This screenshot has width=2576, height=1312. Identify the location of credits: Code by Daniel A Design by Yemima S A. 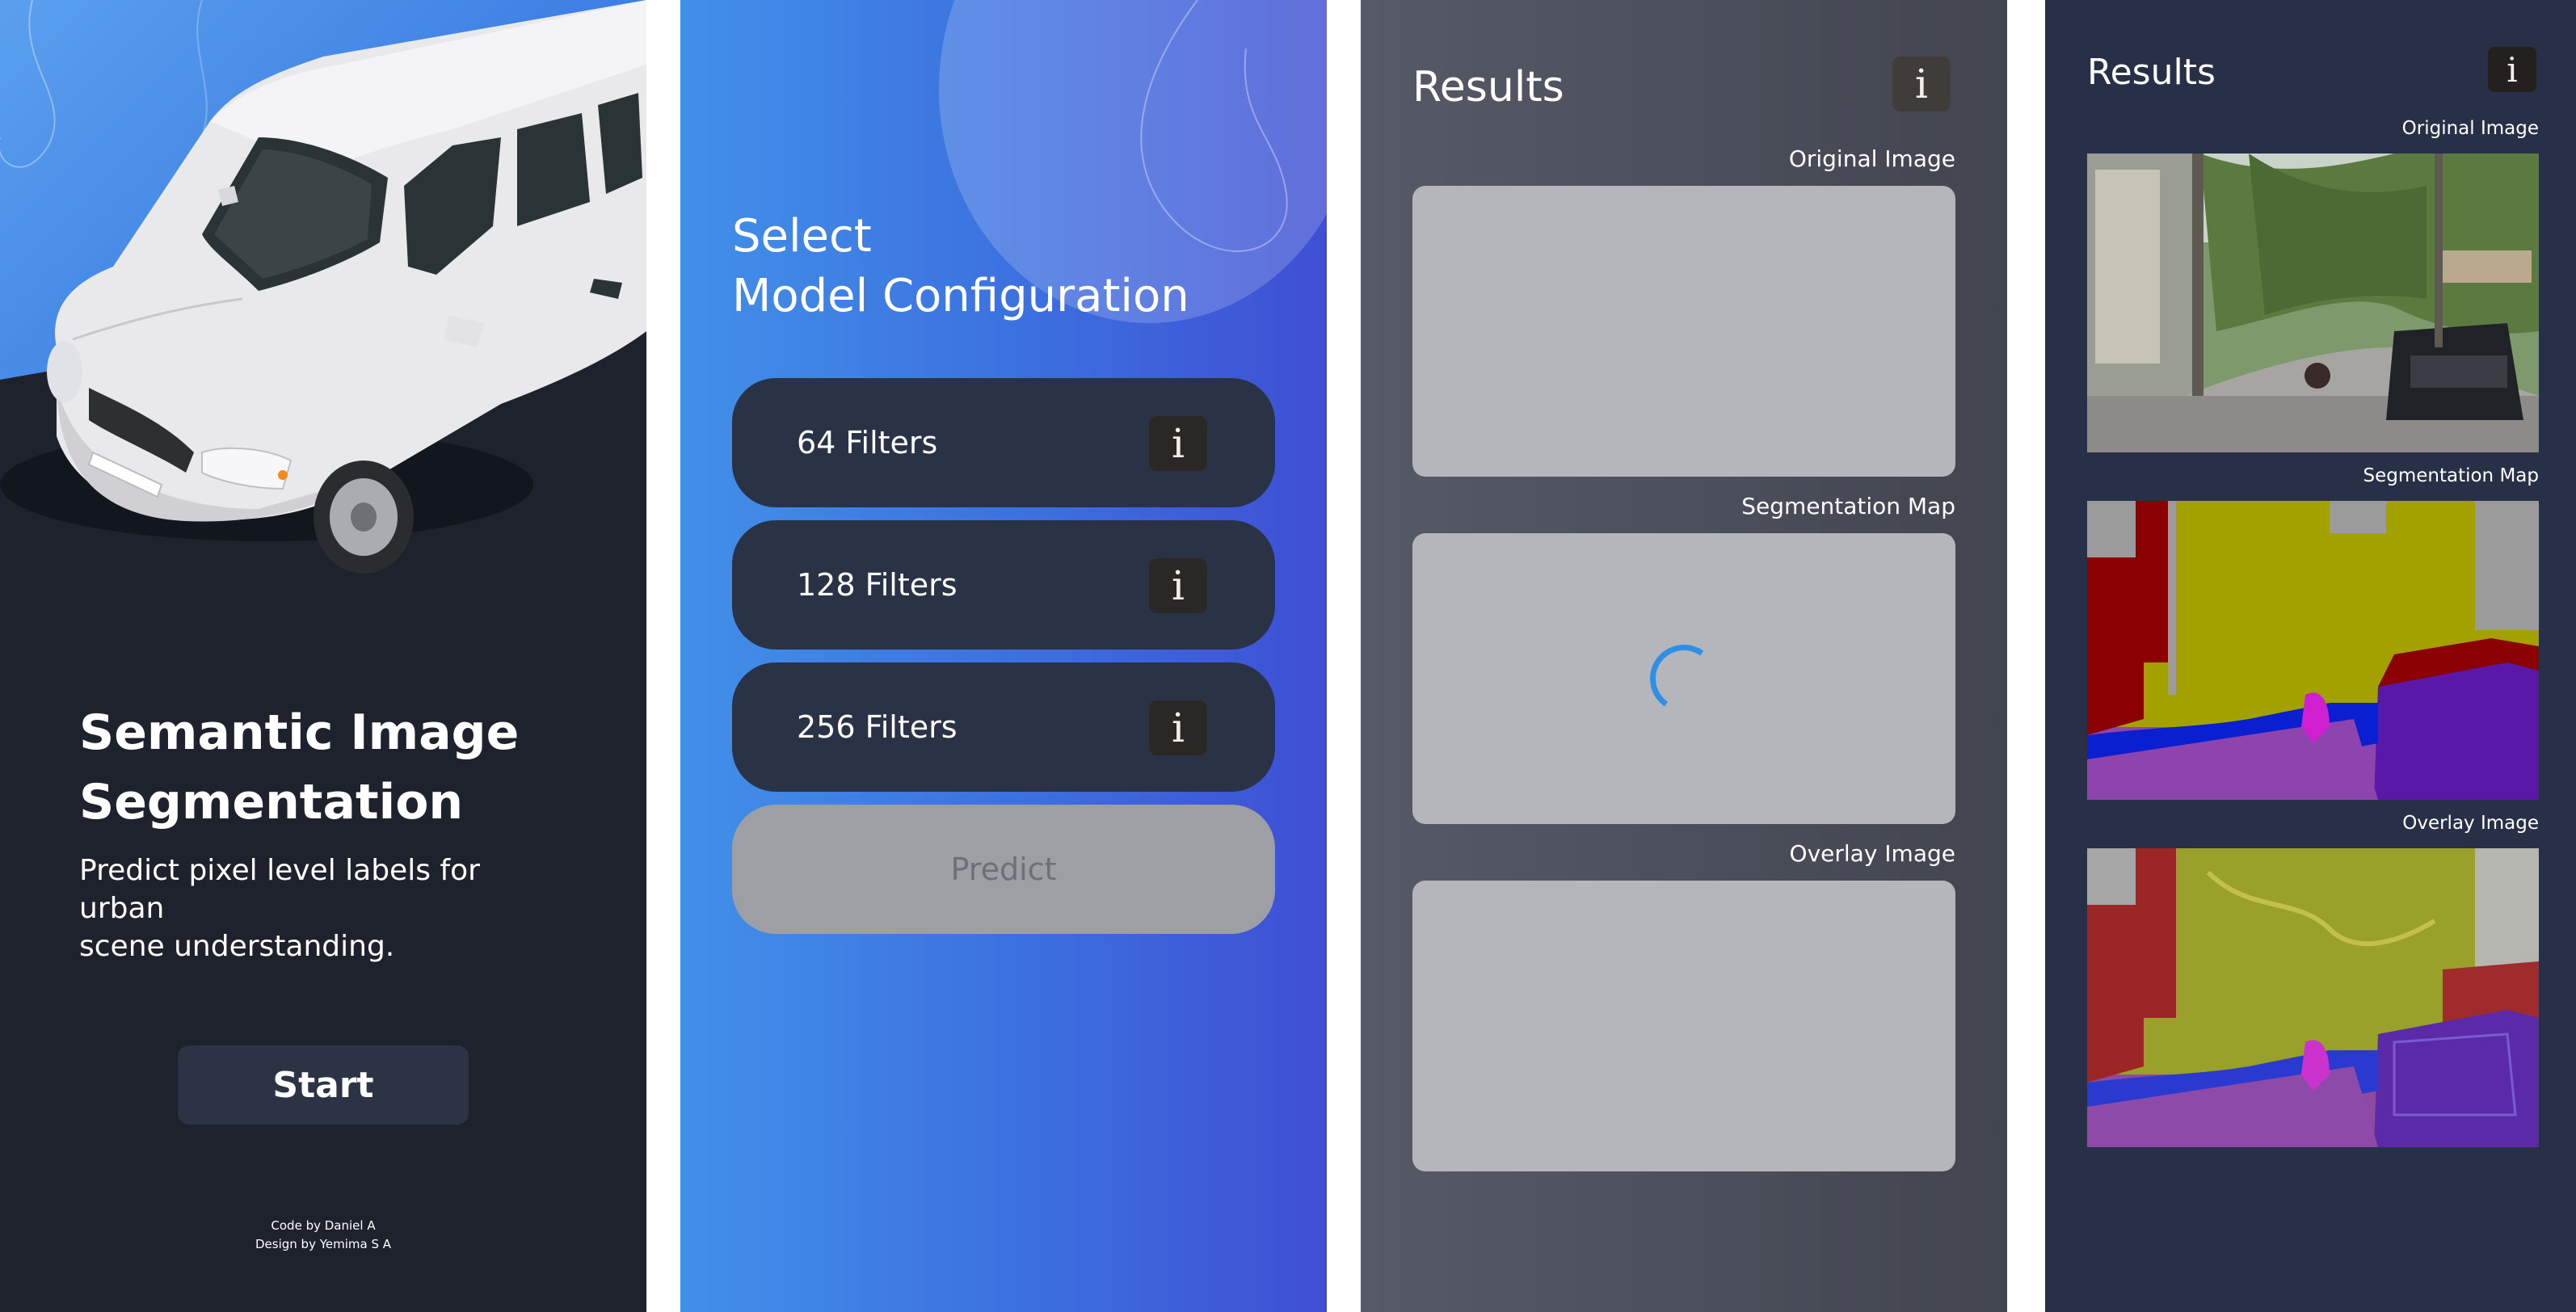
(323, 1235).